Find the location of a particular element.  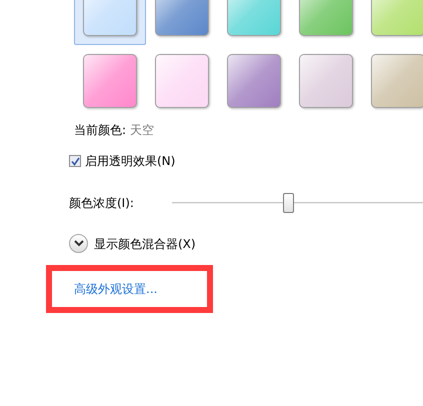

mixer-label: 显示颜色混合器(X) is located at coordinates (145, 244).